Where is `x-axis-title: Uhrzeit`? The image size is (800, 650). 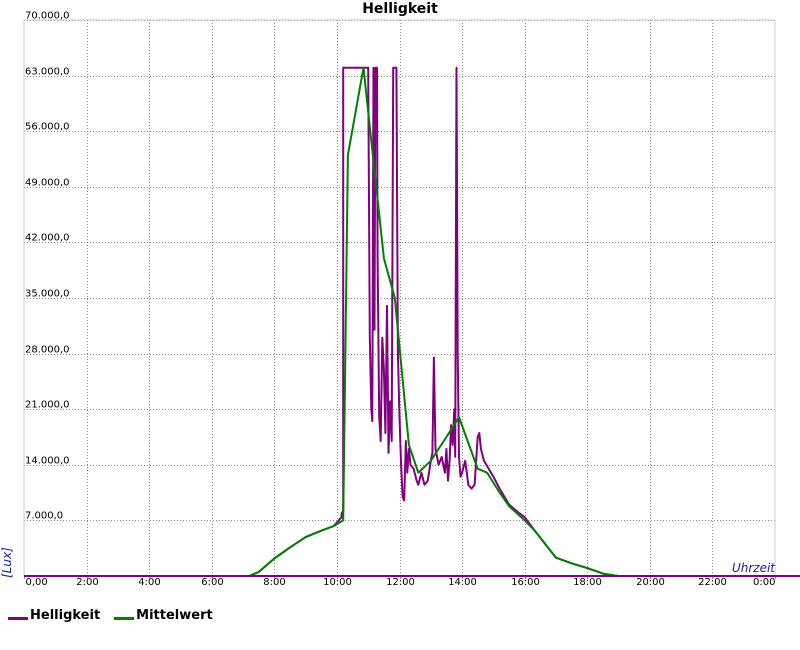 x-axis-title: Uhrzeit is located at coordinates (754, 568).